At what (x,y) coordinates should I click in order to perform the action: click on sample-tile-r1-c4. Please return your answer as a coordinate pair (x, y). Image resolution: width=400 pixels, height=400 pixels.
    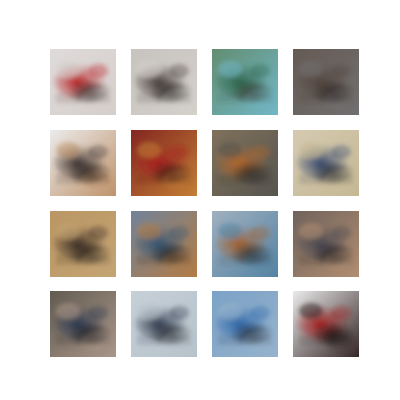
    Looking at the image, I should click on (326, 82).